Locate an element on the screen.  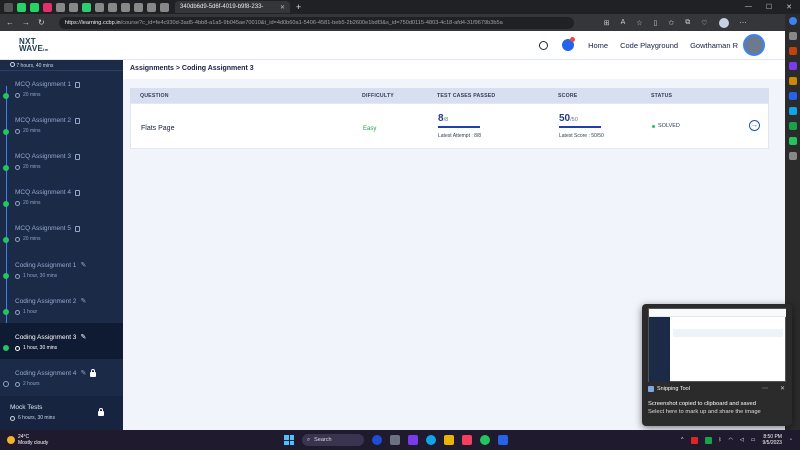
tests-cell: 8/8 Latest Attempt : 8/8 is located at coordinates (498, 126).